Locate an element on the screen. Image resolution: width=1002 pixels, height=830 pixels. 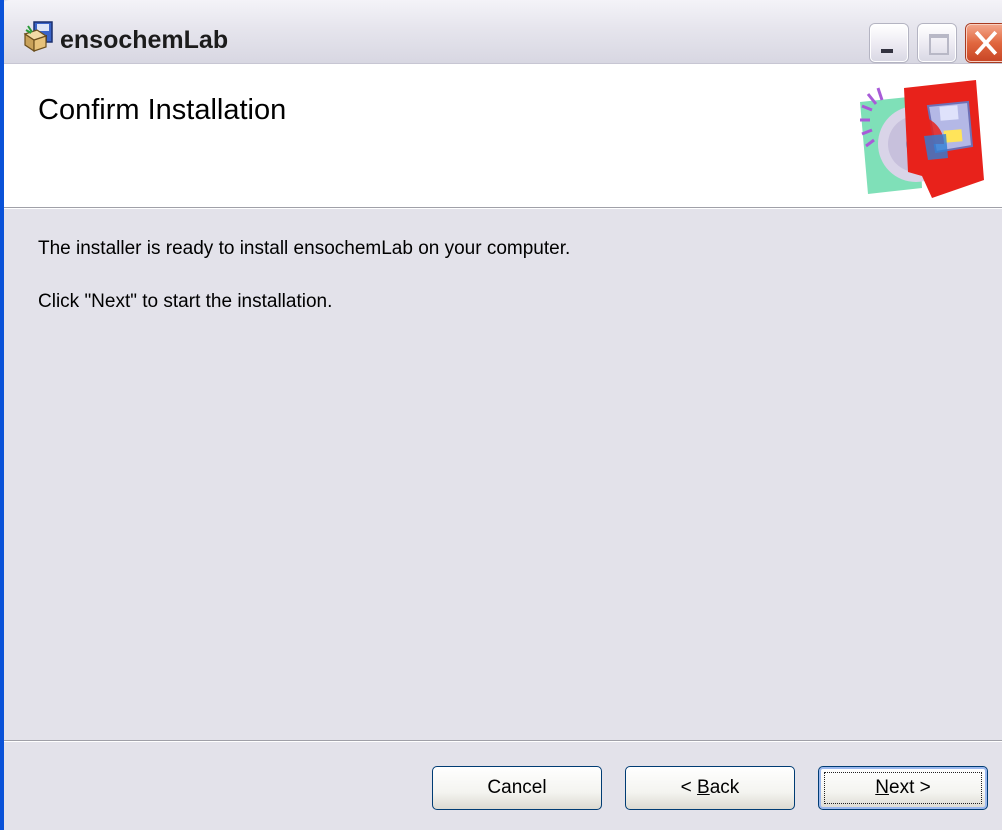
back-prefix: < is located at coordinates (689, 787).